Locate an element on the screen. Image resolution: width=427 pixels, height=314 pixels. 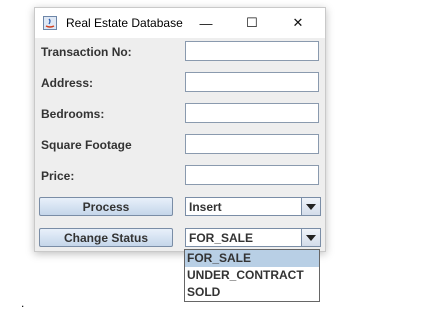
bedrooms-field is located at coordinates (252, 113).